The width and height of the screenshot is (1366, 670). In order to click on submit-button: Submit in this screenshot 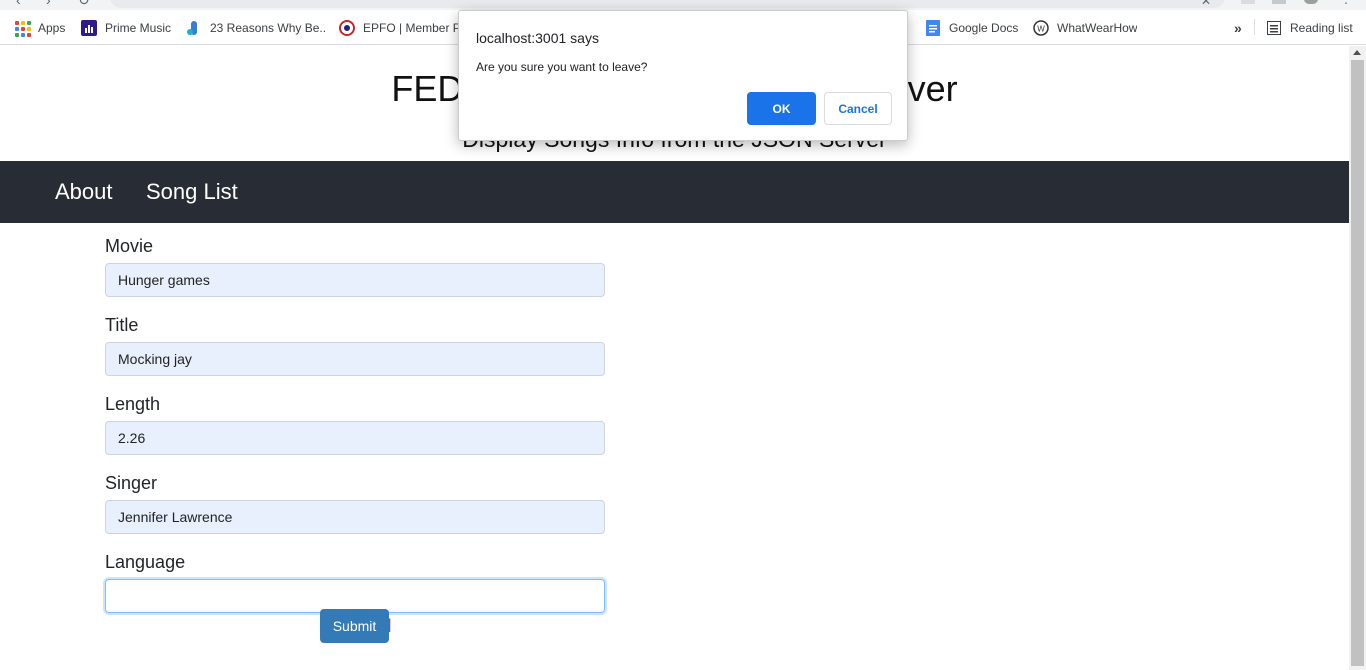, I will do `click(354, 626)`.